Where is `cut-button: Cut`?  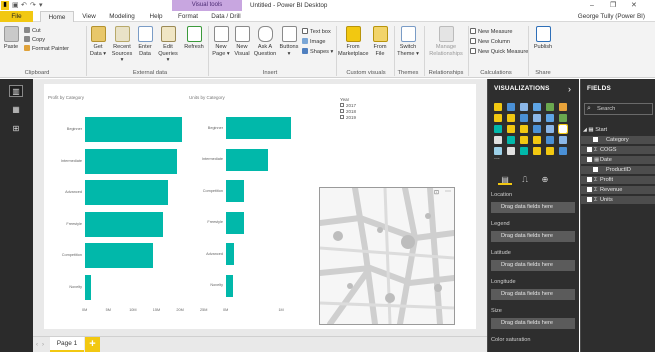
cut-button: Cut is located at coordinates (32, 31).